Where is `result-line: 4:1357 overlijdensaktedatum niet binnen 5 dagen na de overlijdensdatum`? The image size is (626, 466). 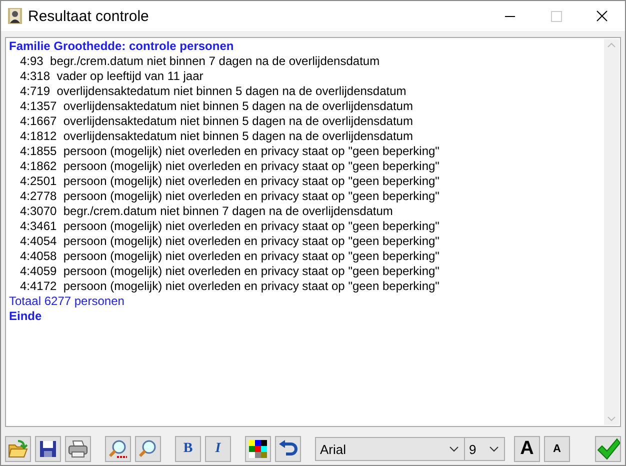
result-line: 4:1357 overlijdensaktedatum niet binnen 5 dagen na de overlijdensdatum is located at coordinates (216, 106).